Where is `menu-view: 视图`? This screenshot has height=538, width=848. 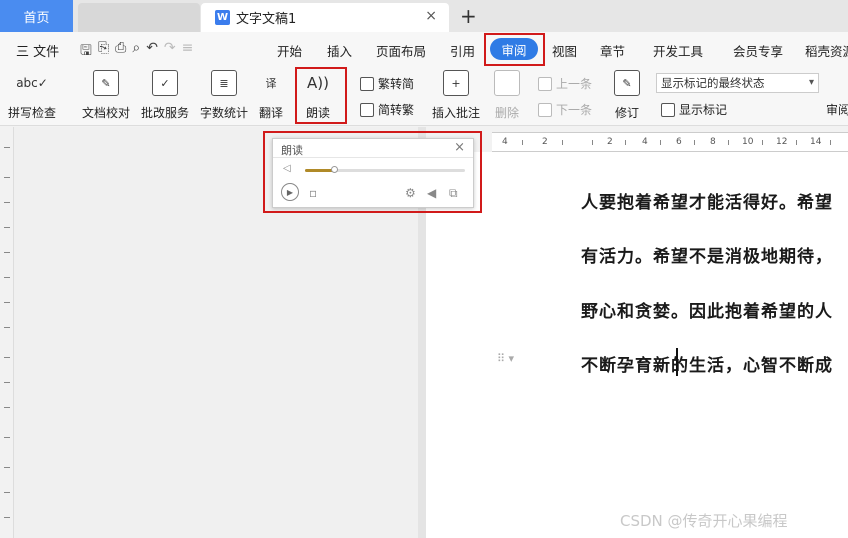
menu-view: 视图 is located at coordinates (564, 50).